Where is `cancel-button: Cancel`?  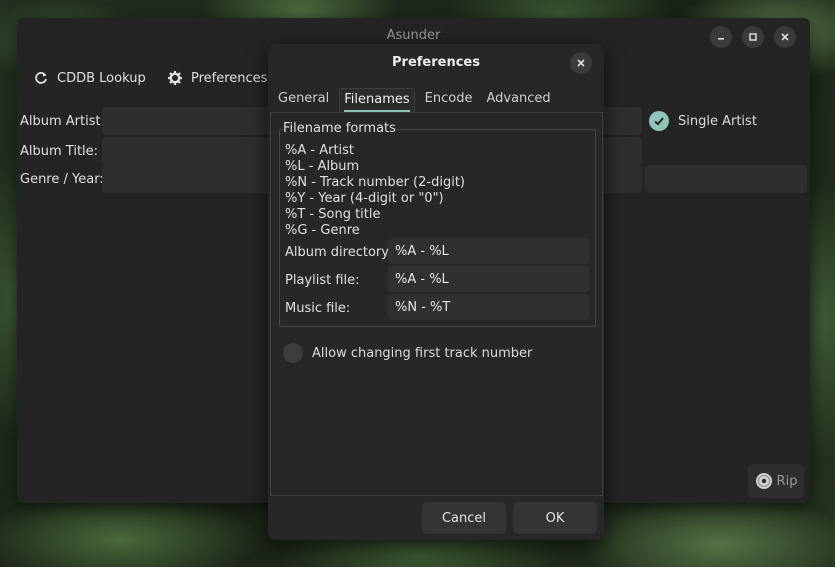 cancel-button: Cancel is located at coordinates (464, 518).